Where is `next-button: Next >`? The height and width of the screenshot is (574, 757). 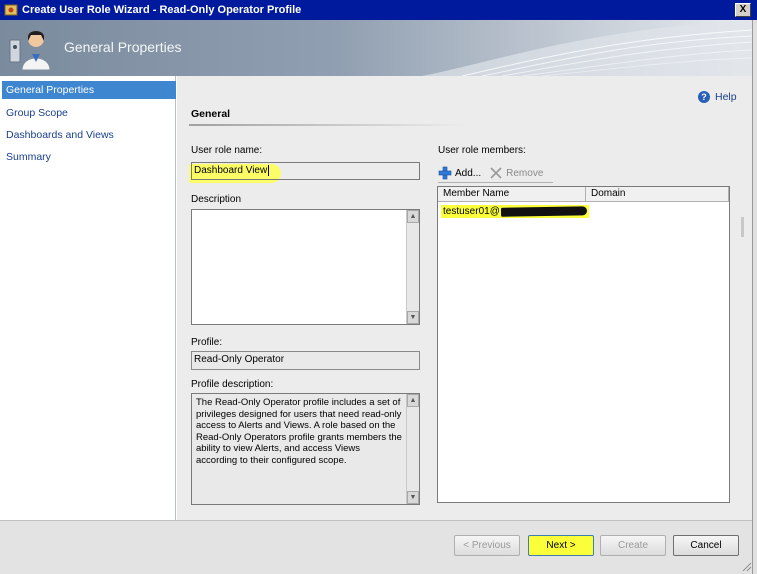 next-button: Next > is located at coordinates (561, 545).